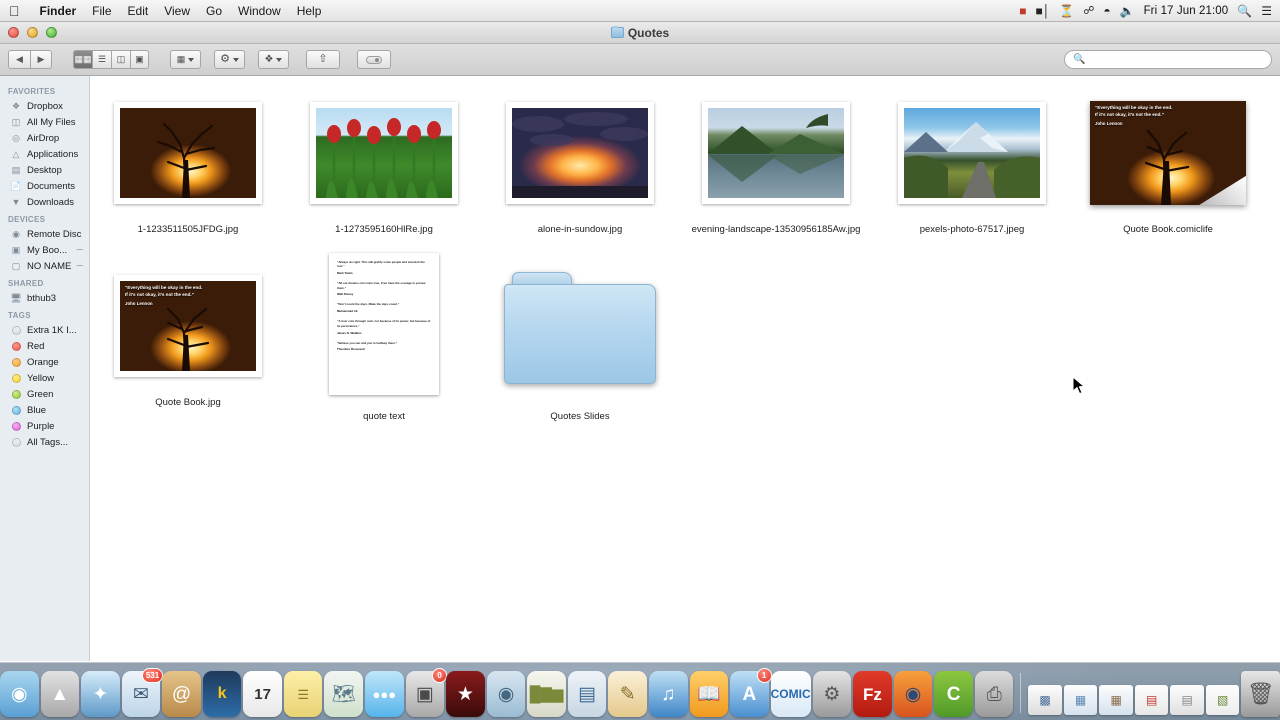  What do you see at coordinates (1151, 700) in the screenshot?
I see `minimized-window-firefox-1: ▤` at bounding box center [1151, 700].